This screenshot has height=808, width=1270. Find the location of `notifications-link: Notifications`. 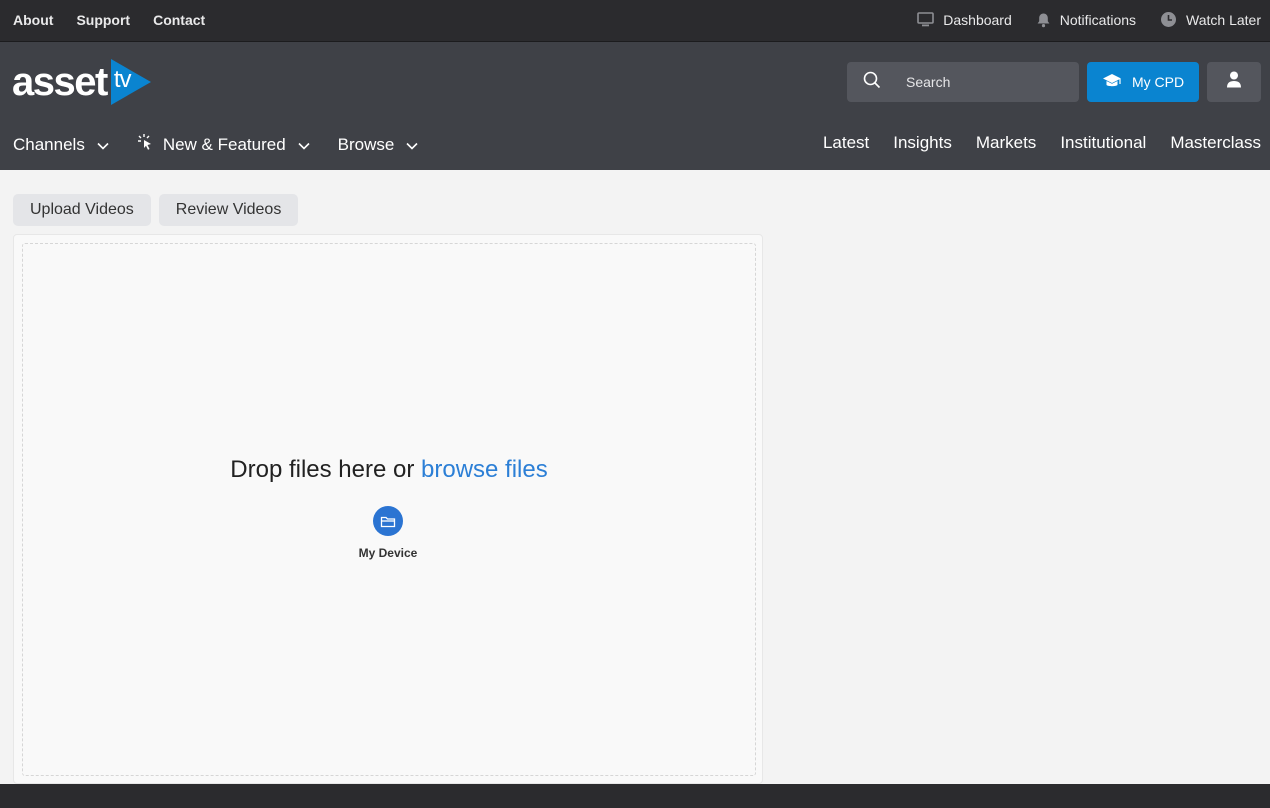

notifications-link: Notifications is located at coordinates (1098, 20).